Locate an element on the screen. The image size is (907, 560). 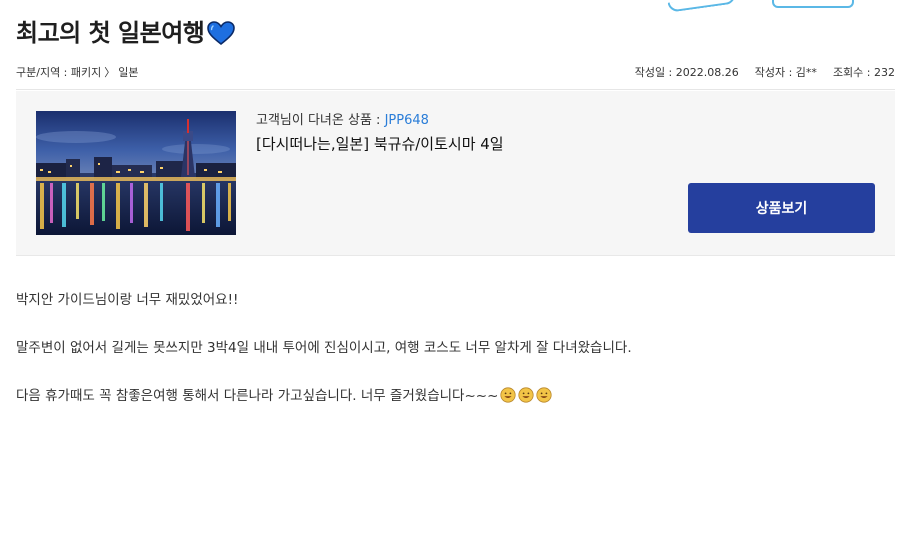
blue-heart-icon is located at coordinates (221, 33).